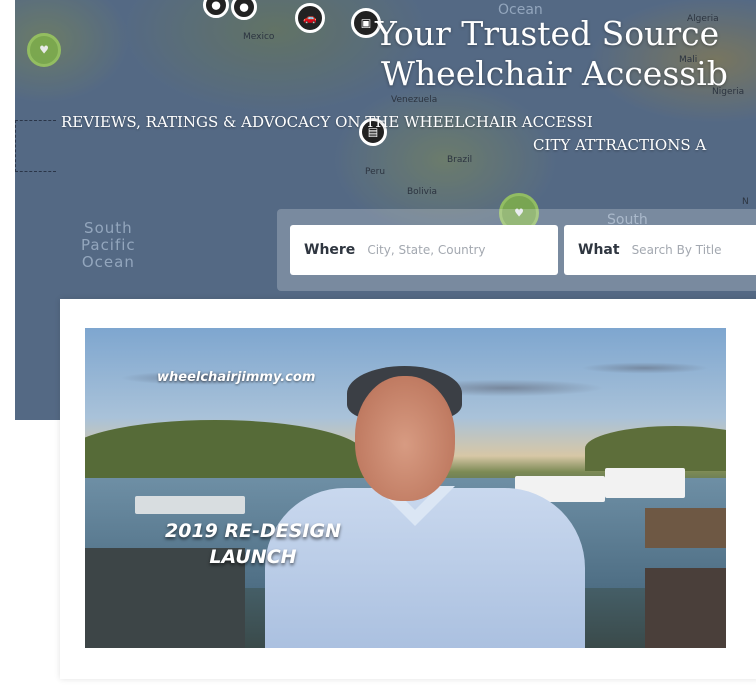 This screenshot has height=686, width=756. I want to click on what-label: What, so click(599, 250).